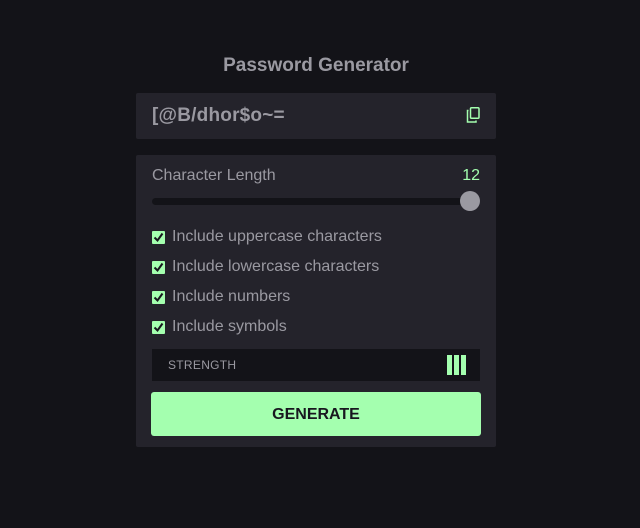  I want to click on strength-bars, so click(456, 365).